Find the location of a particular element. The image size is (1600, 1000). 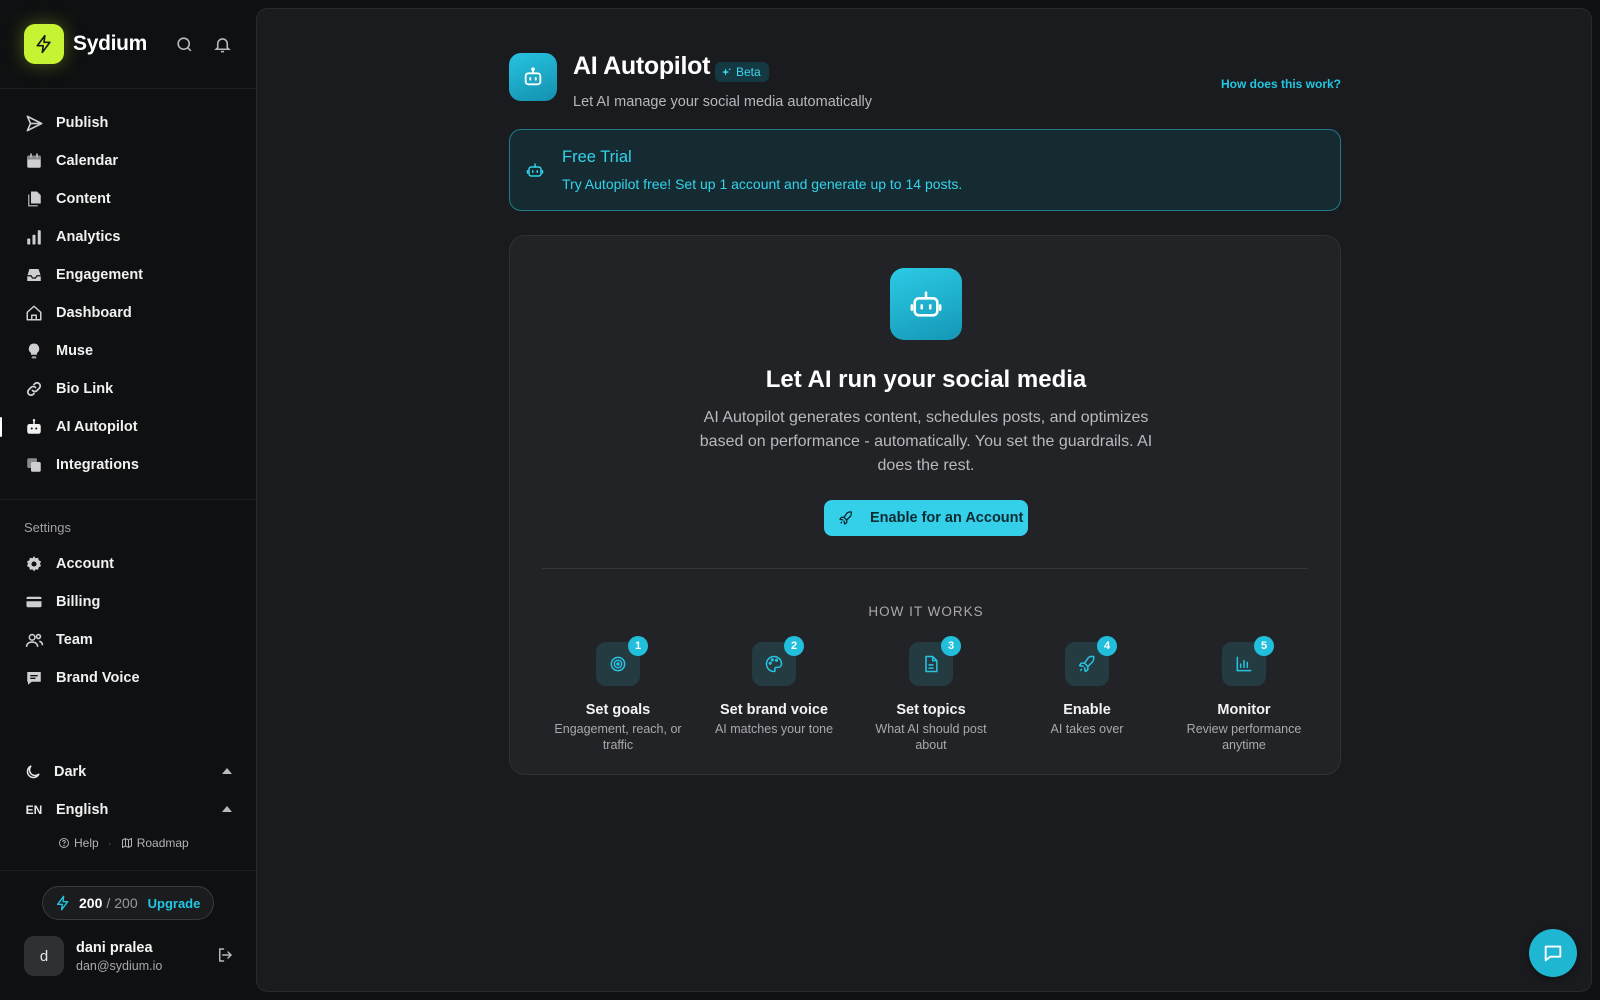

user-email: dan@sydium.io is located at coordinates (119, 965).